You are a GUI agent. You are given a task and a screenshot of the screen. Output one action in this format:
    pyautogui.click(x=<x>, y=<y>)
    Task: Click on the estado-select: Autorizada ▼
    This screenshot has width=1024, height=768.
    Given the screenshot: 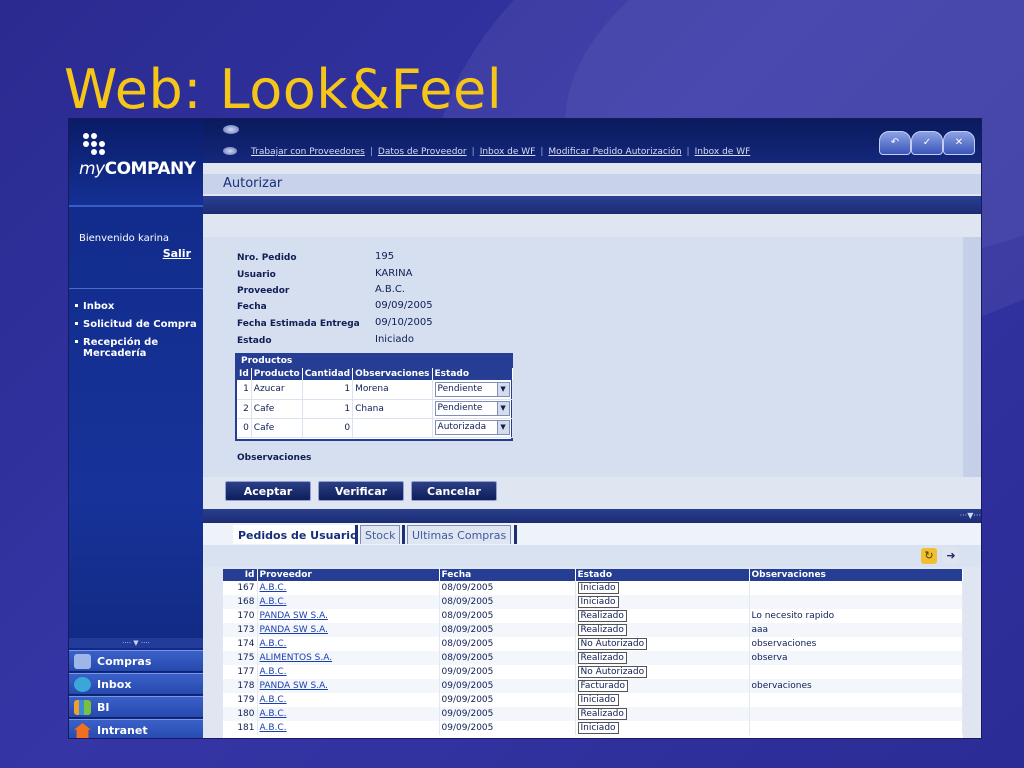 What is the action you would take?
    pyautogui.click(x=472, y=427)
    